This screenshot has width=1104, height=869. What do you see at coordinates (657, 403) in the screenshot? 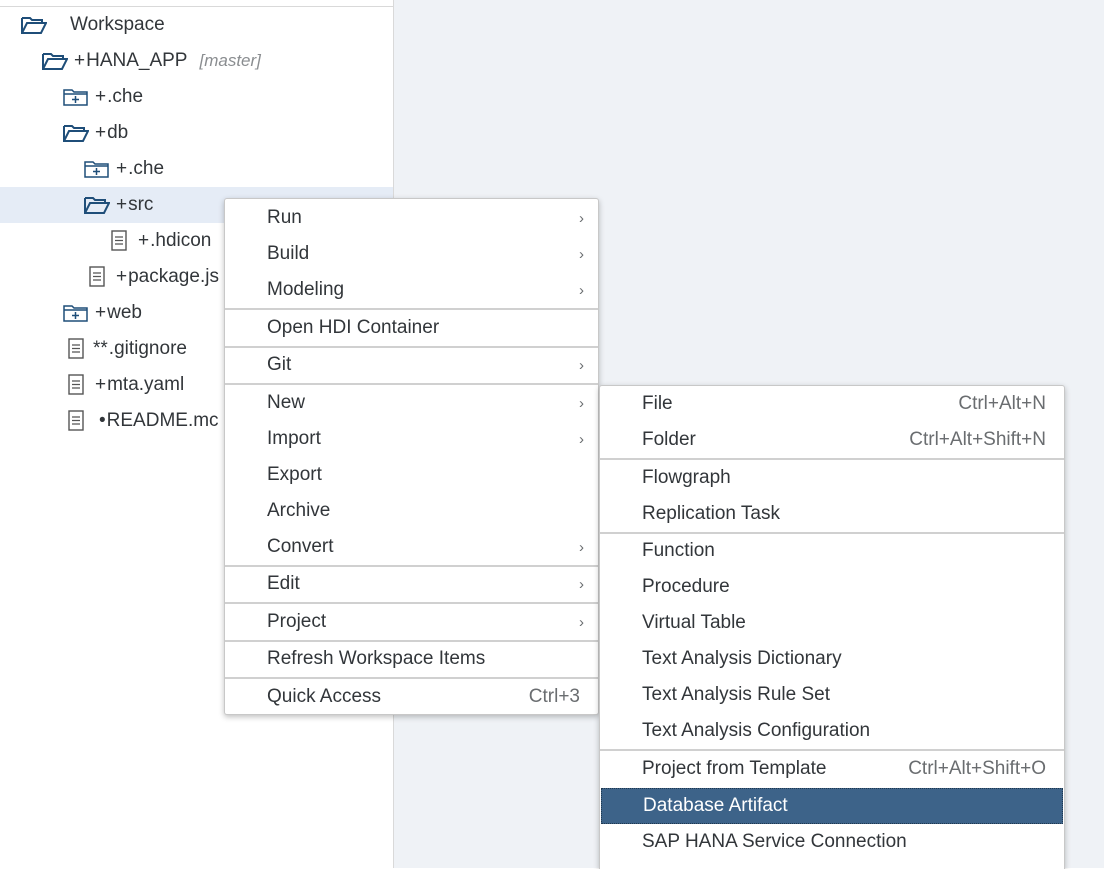
I see `menu-item-label: File` at bounding box center [657, 403].